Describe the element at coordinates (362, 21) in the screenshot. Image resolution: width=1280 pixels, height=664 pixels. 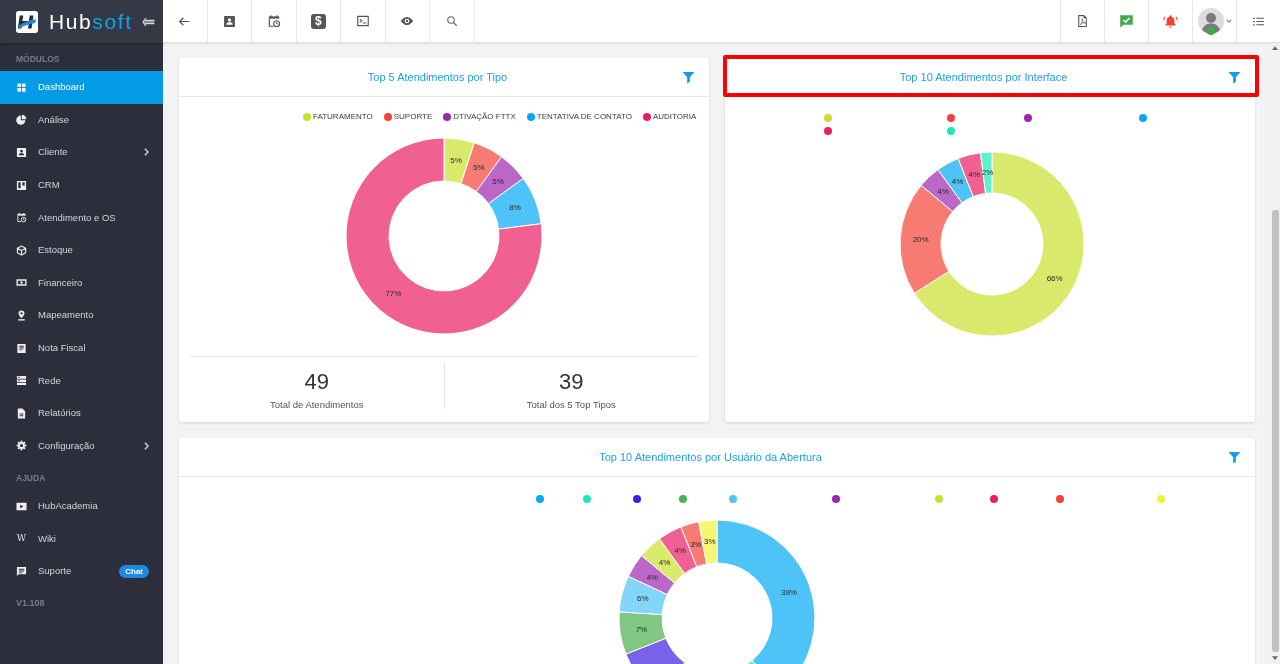
I see `terminal-icon` at that location.